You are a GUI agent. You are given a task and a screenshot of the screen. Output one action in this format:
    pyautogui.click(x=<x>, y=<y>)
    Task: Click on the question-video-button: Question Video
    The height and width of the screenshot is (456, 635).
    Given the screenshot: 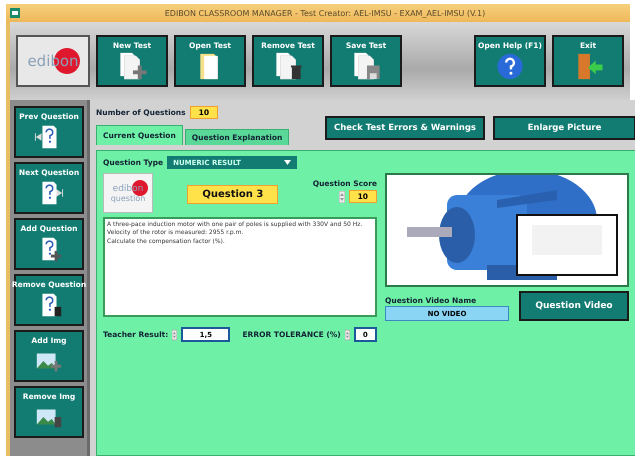 What is the action you would take?
    pyautogui.click(x=574, y=306)
    